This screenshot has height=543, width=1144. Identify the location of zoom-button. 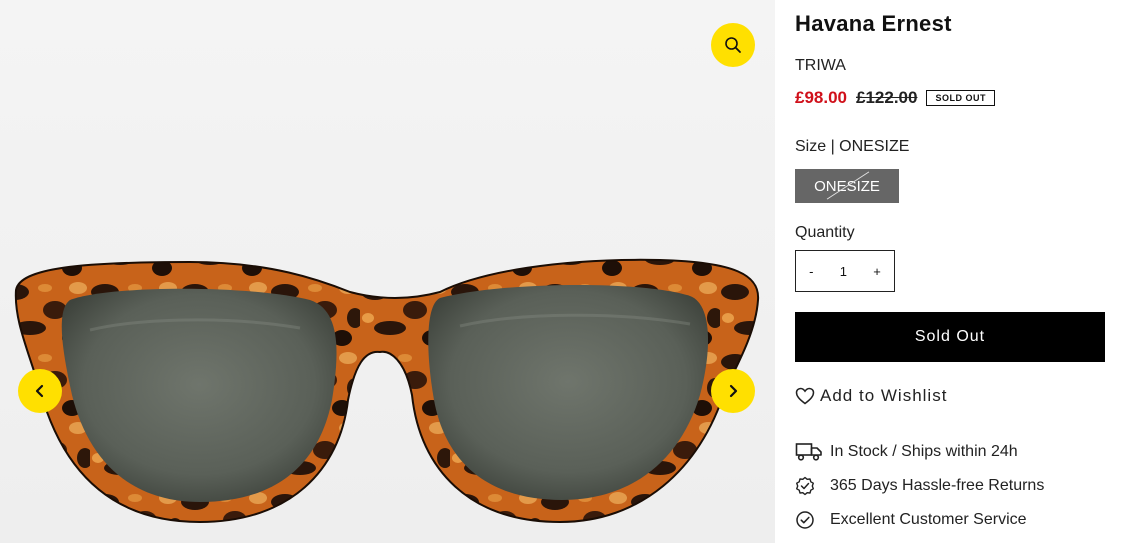
(733, 45).